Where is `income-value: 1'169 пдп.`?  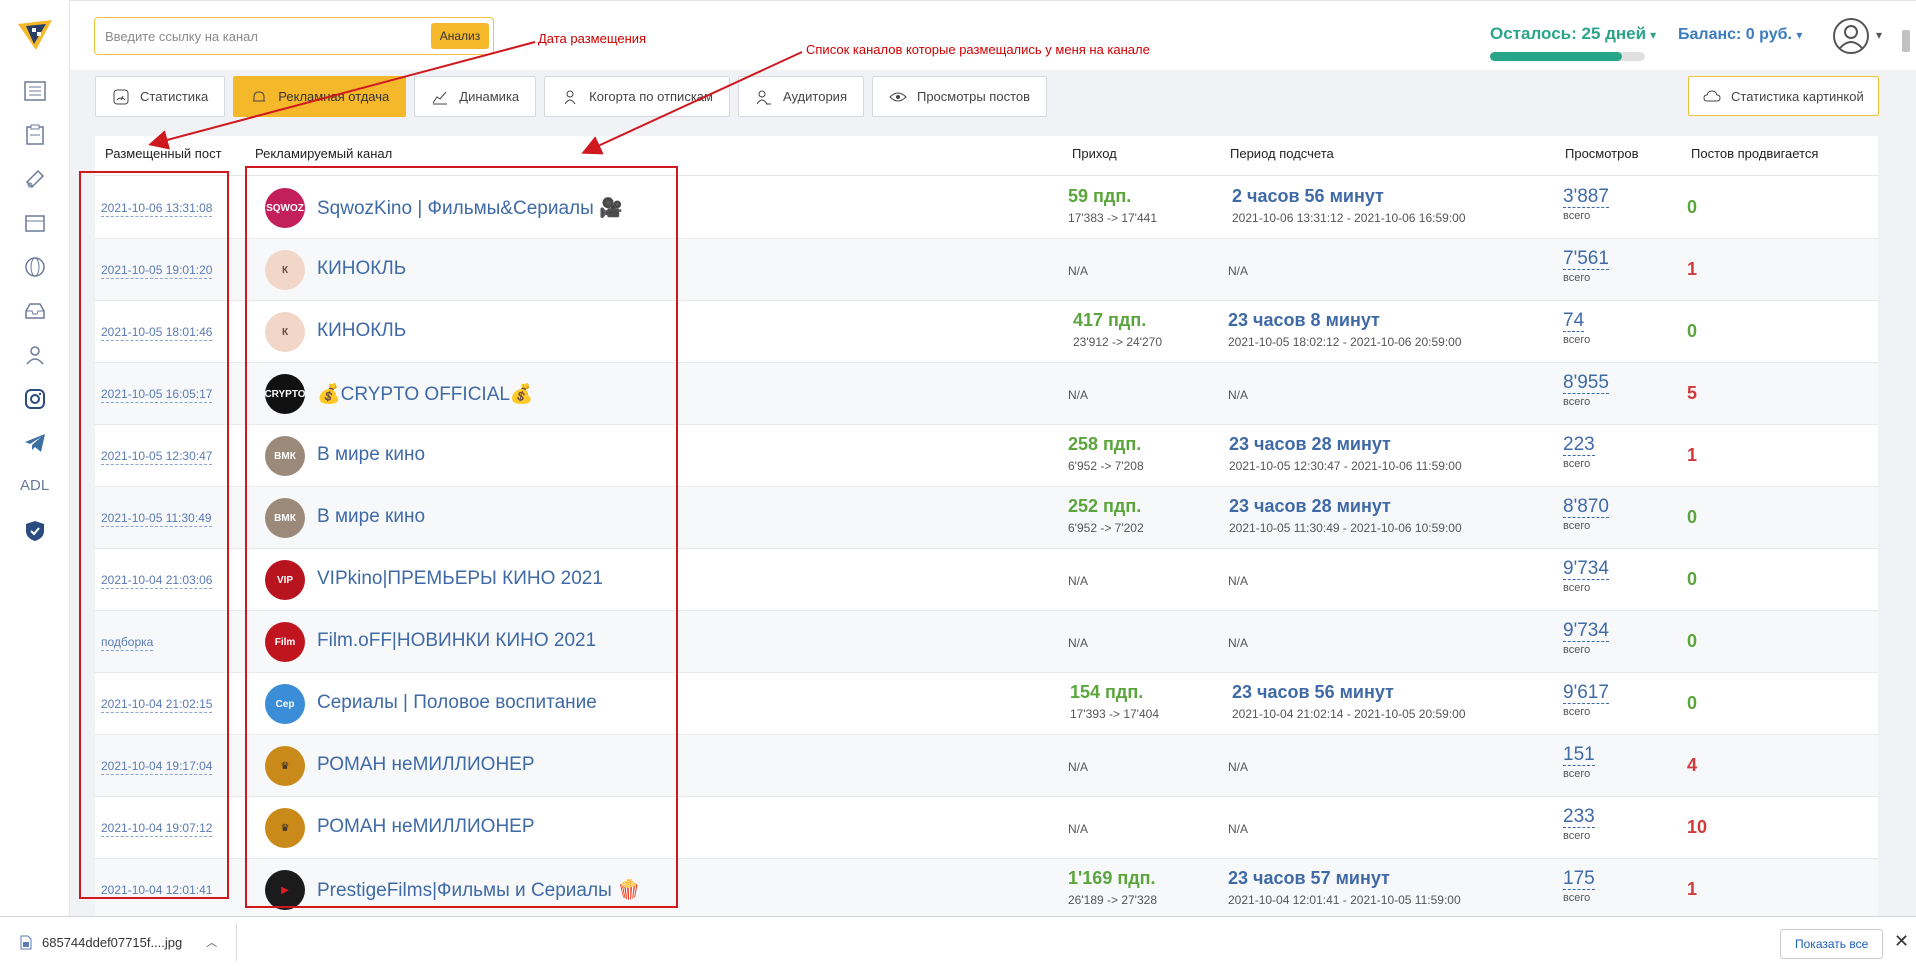 income-value: 1'169 пдп. is located at coordinates (1112, 878).